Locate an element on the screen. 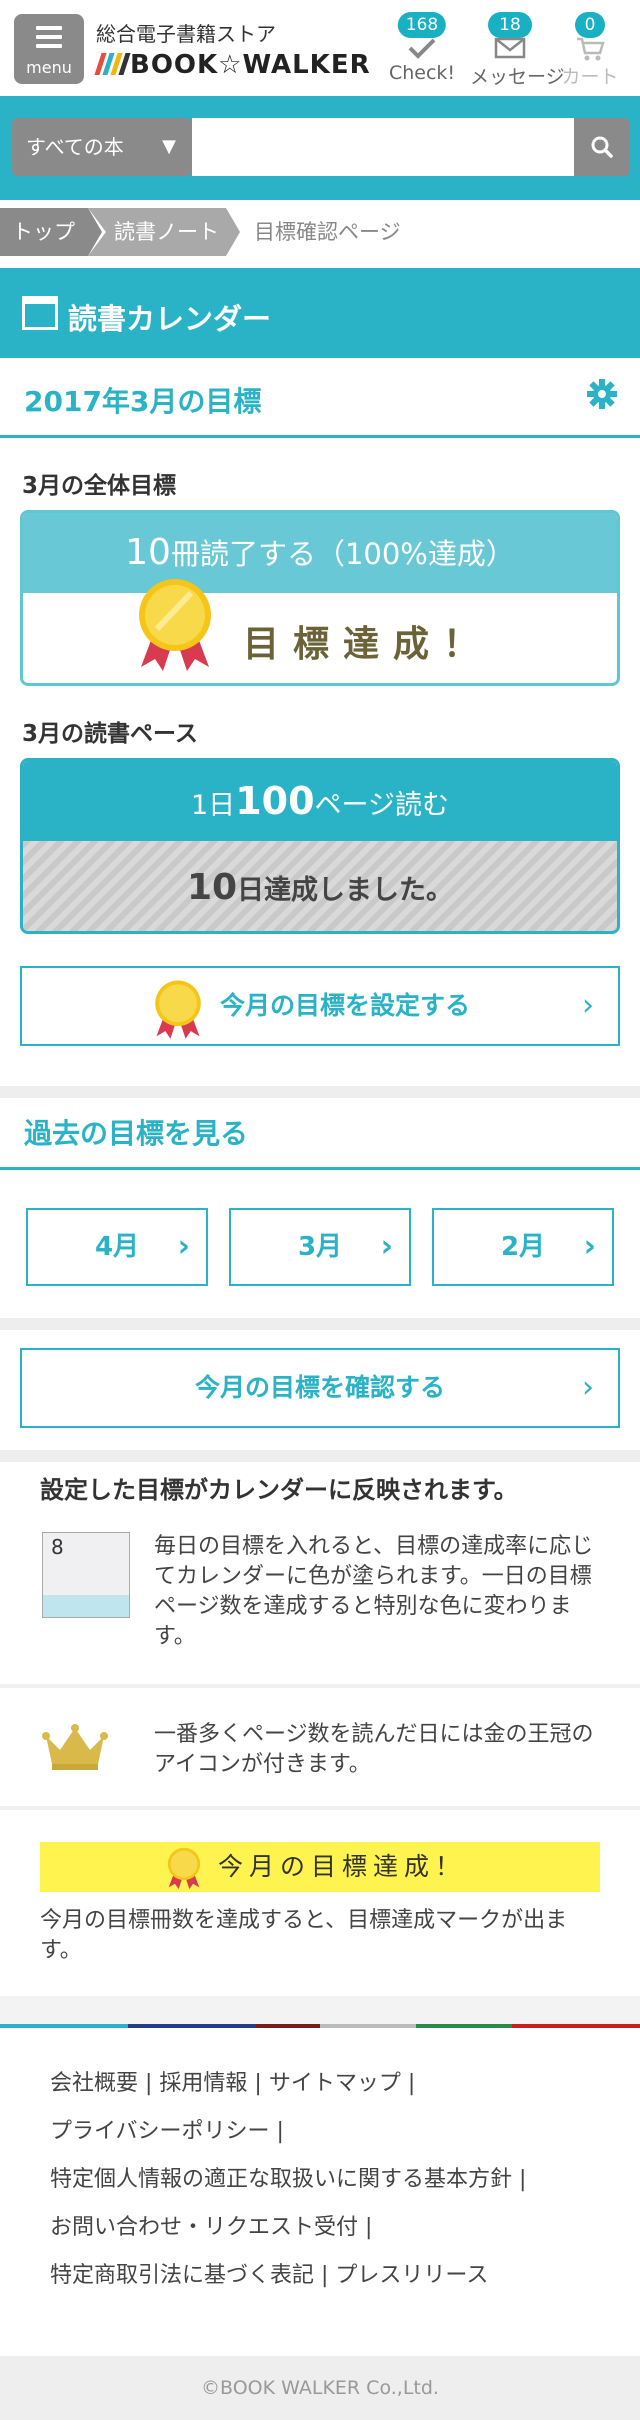 The width and height of the screenshot is (640, 2420). goal-status-area: 目標達成！ is located at coordinates (320, 631).